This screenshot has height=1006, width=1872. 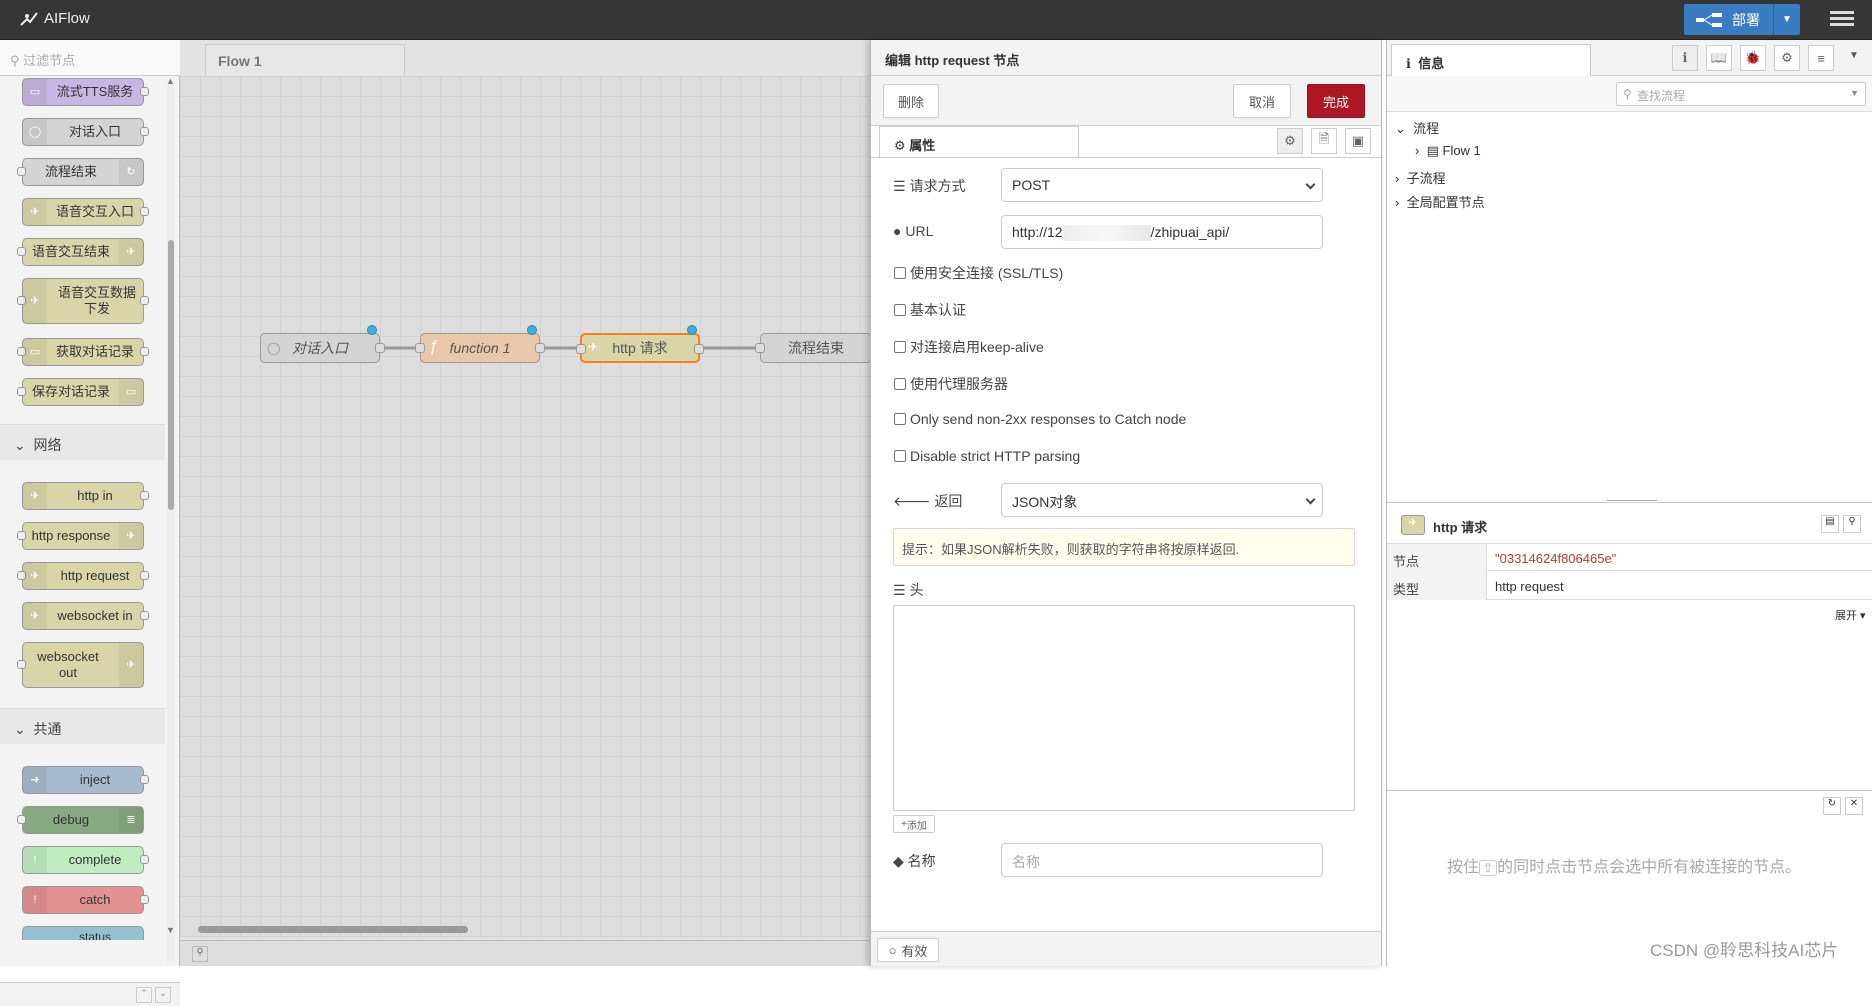 What do you see at coordinates (892, 950) in the screenshot?
I see `circle-icon: ○` at bounding box center [892, 950].